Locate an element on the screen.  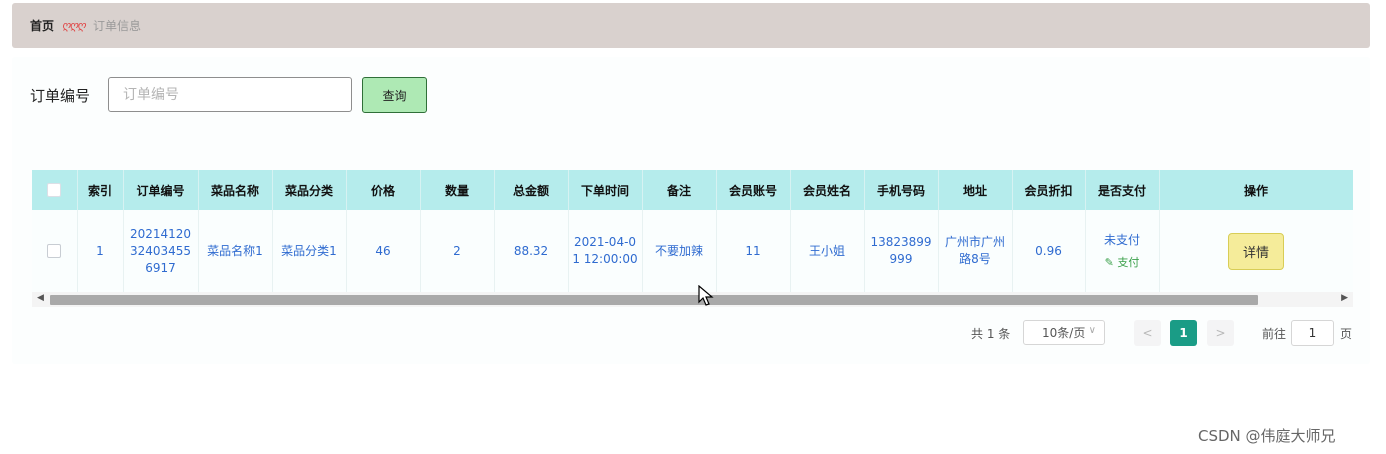
scroll-left-arrow-icon: ◀ is located at coordinates (40, 298).